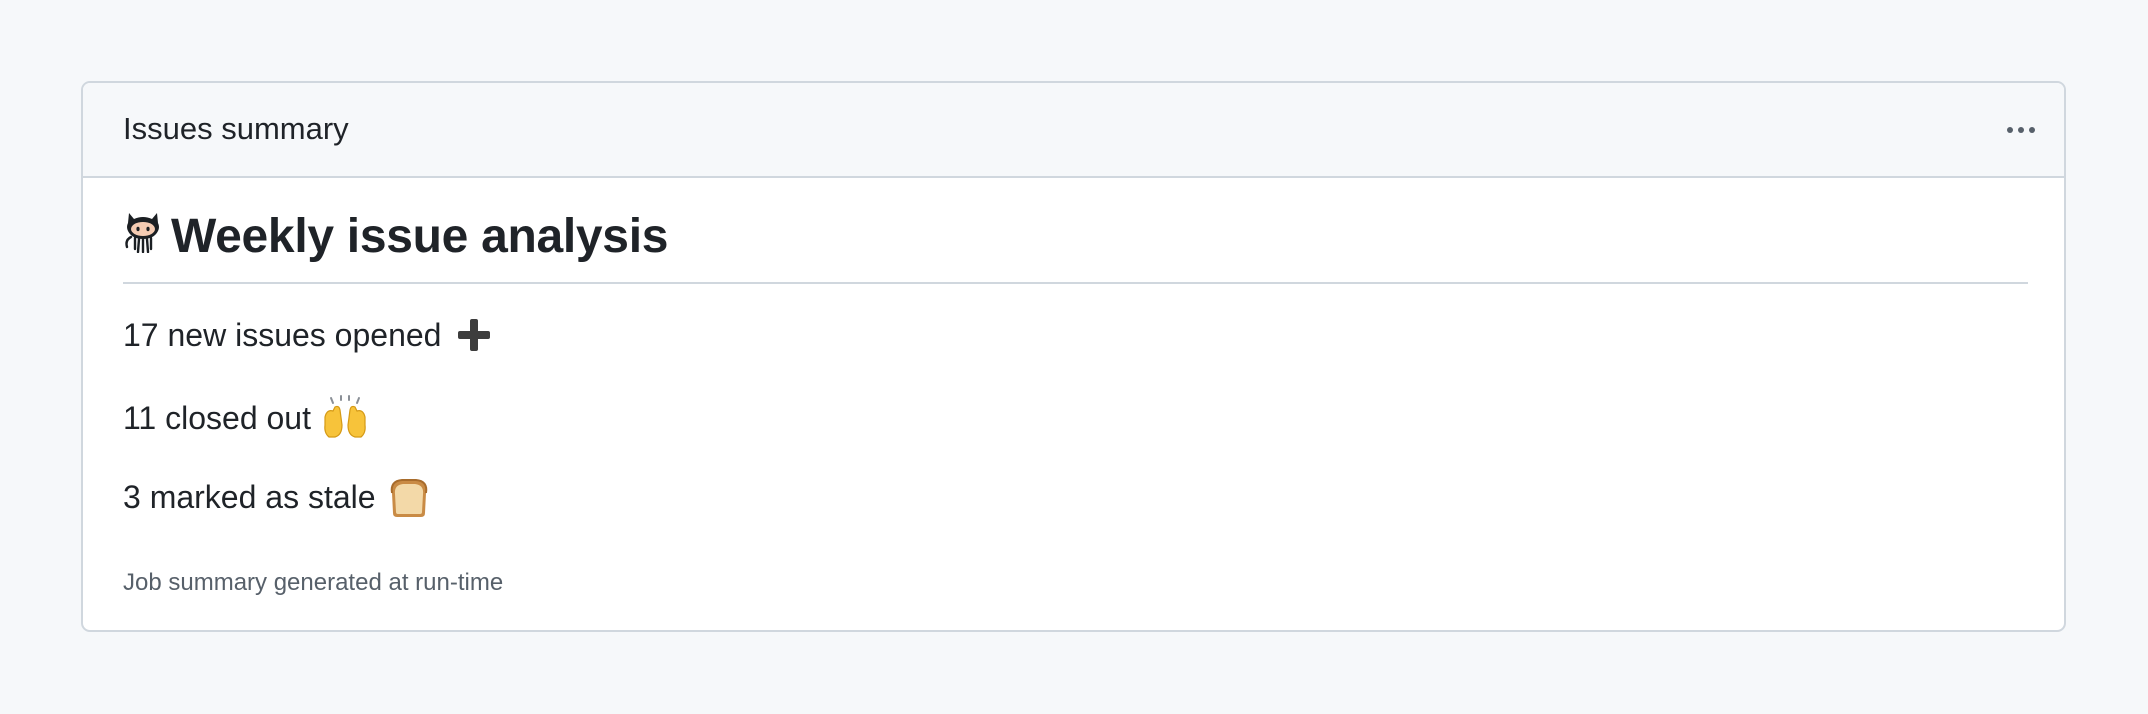 The height and width of the screenshot is (714, 2148). I want to click on stat-stale: 3 marked as stale, so click(276, 497).